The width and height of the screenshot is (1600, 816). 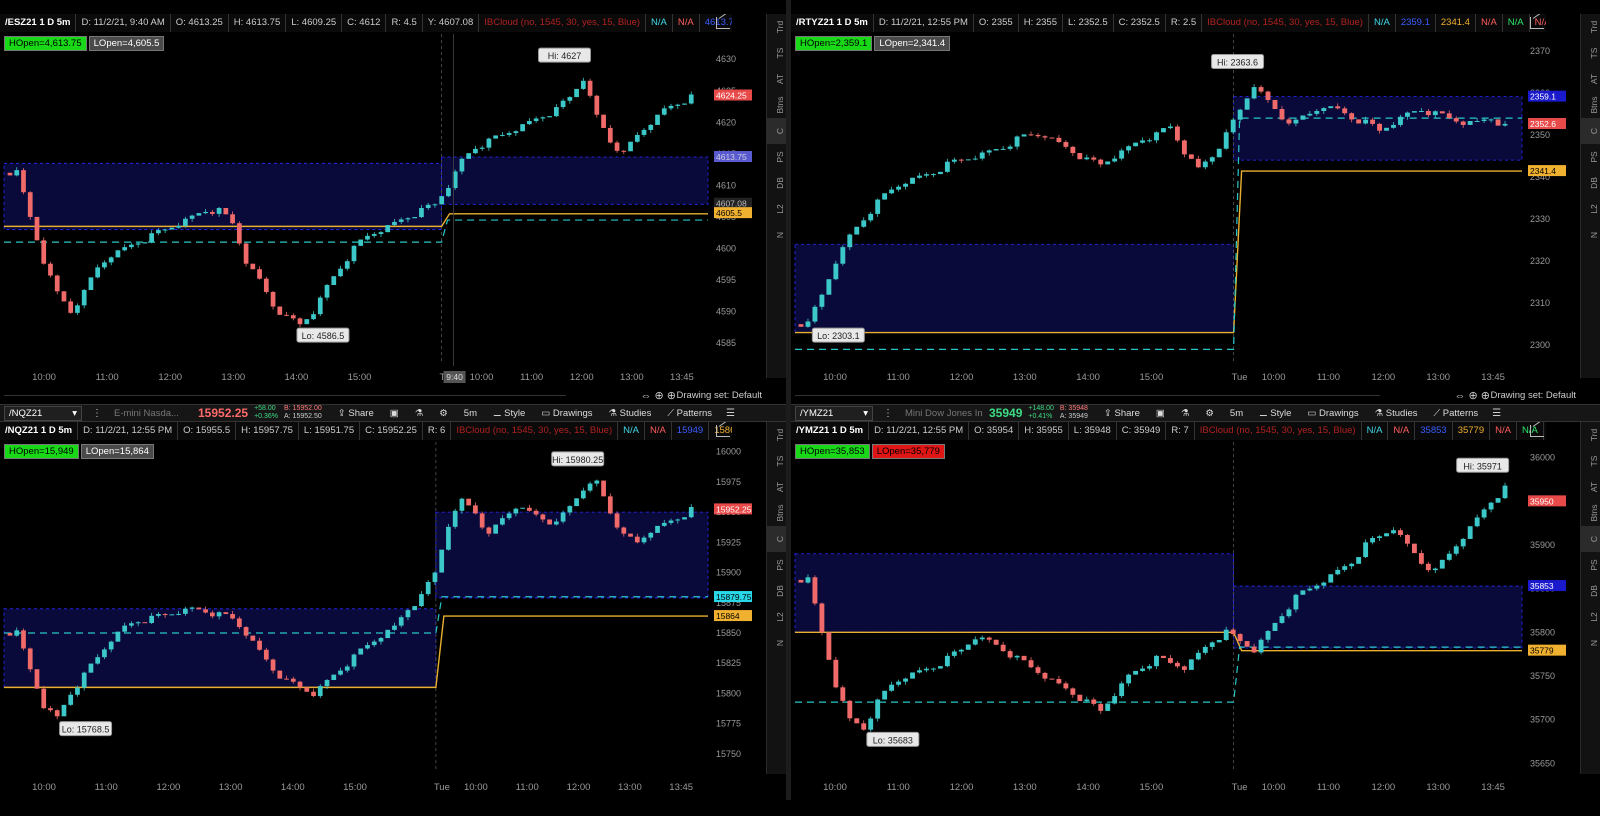 I want to click on chart-symbol: /NQZ21 1 D 5m, so click(x=39, y=431).